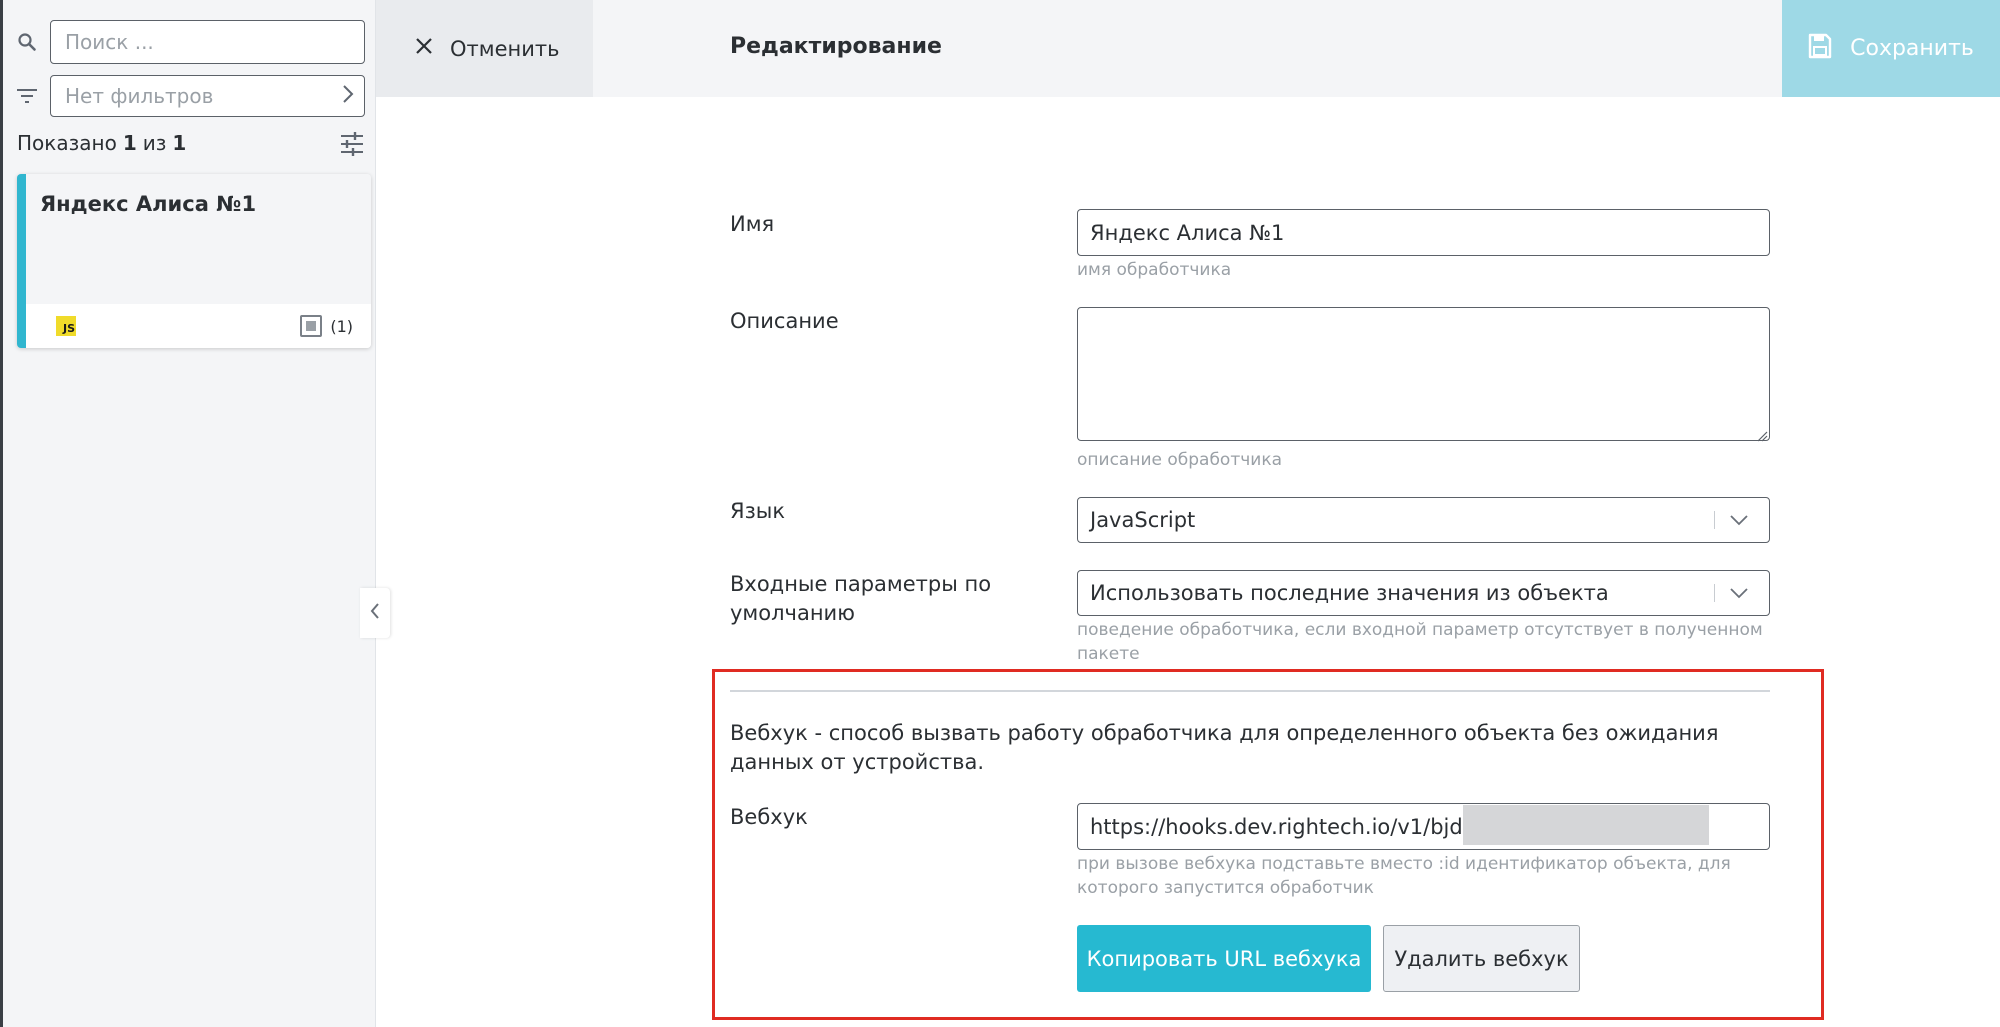 This screenshot has height=1027, width=2000. I want to click on description-textarea, so click(1423, 374).